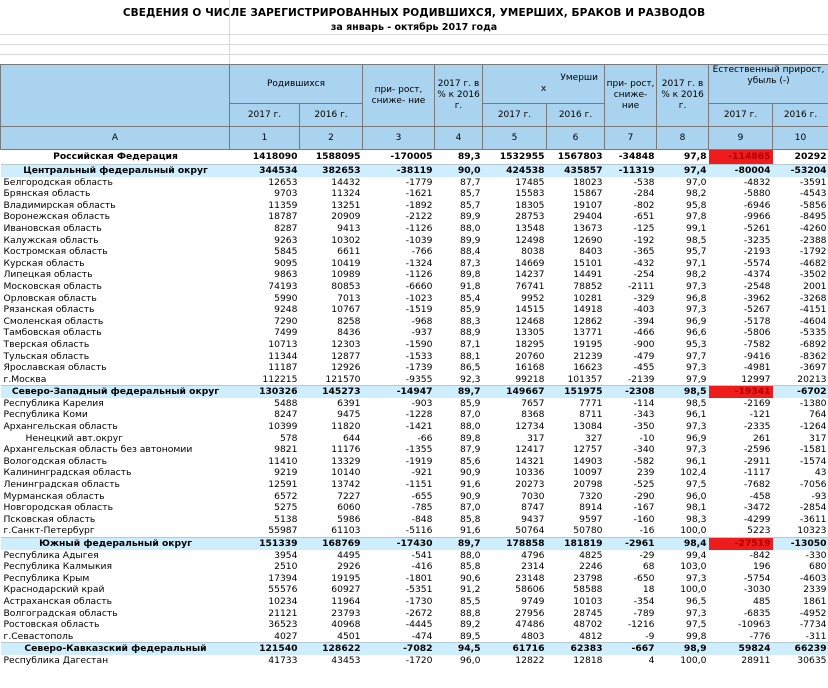 The image size is (828, 688). Describe the element at coordinates (530, 660) in the screenshot. I see `cell-deaths-2017: 12822` at that location.